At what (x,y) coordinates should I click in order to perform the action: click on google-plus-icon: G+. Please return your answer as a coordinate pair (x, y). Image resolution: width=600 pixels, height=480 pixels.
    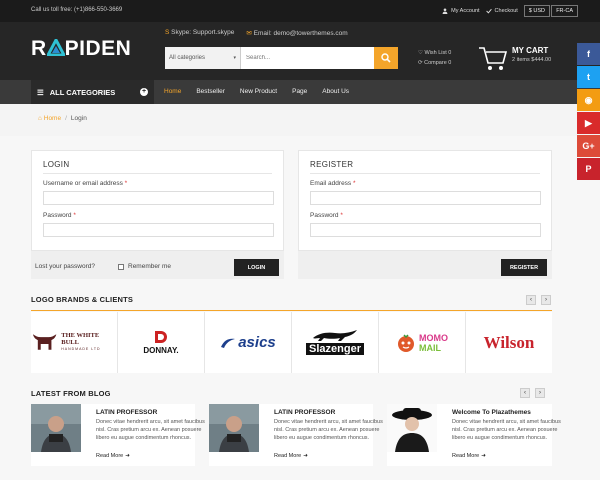
    Looking at the image, I should click on (588, 146).